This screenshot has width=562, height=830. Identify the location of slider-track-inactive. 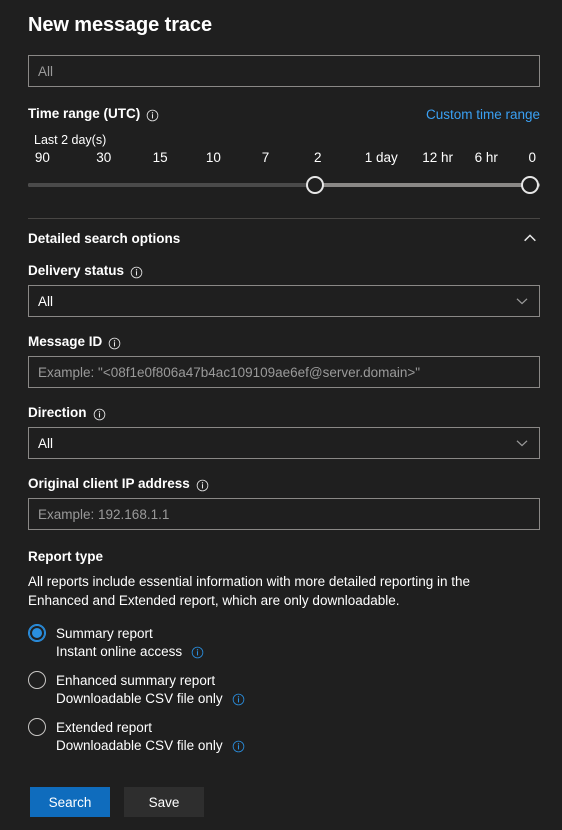
(171, 185).